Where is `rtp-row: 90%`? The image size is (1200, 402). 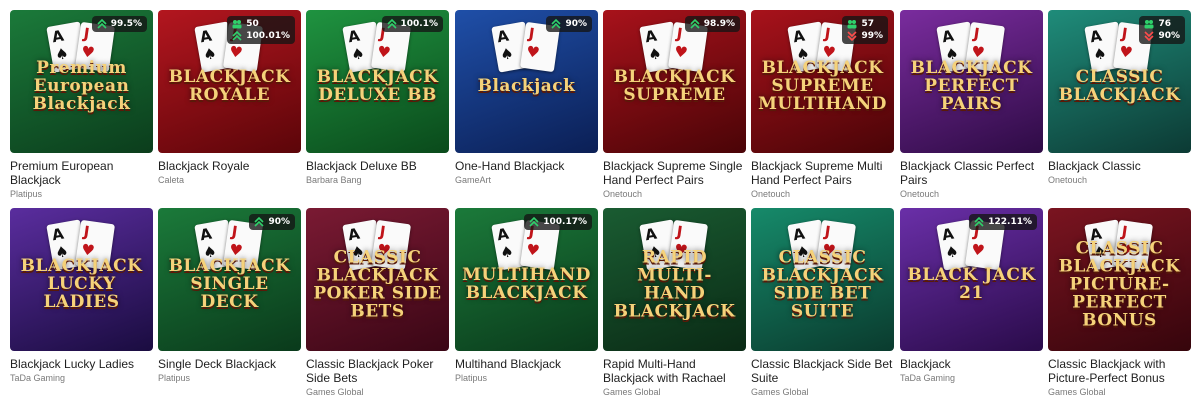
rtp-row: 90% is located at coordinates (272, 222).